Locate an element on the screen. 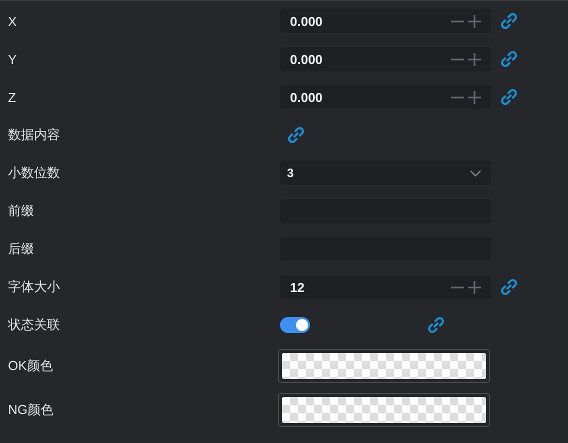 The height and width of the screenshot is (443, 568). field-label: 前缀 is located at coordinates (21, 211).